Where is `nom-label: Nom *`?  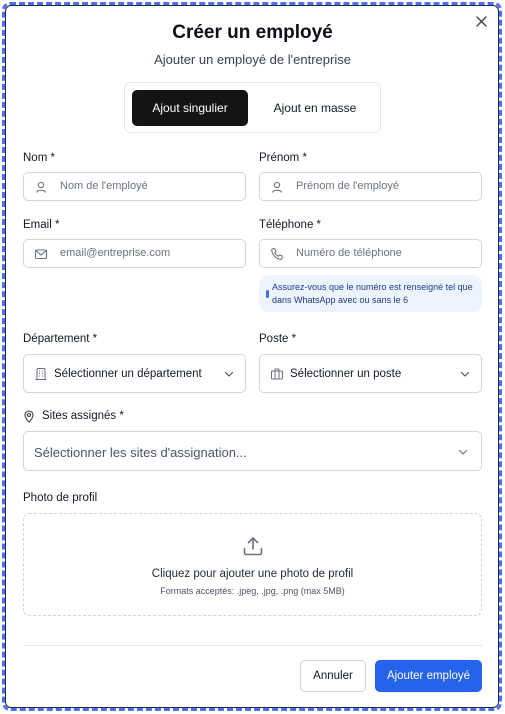
nom-label: Nom * is located at coordinates (39, 158).